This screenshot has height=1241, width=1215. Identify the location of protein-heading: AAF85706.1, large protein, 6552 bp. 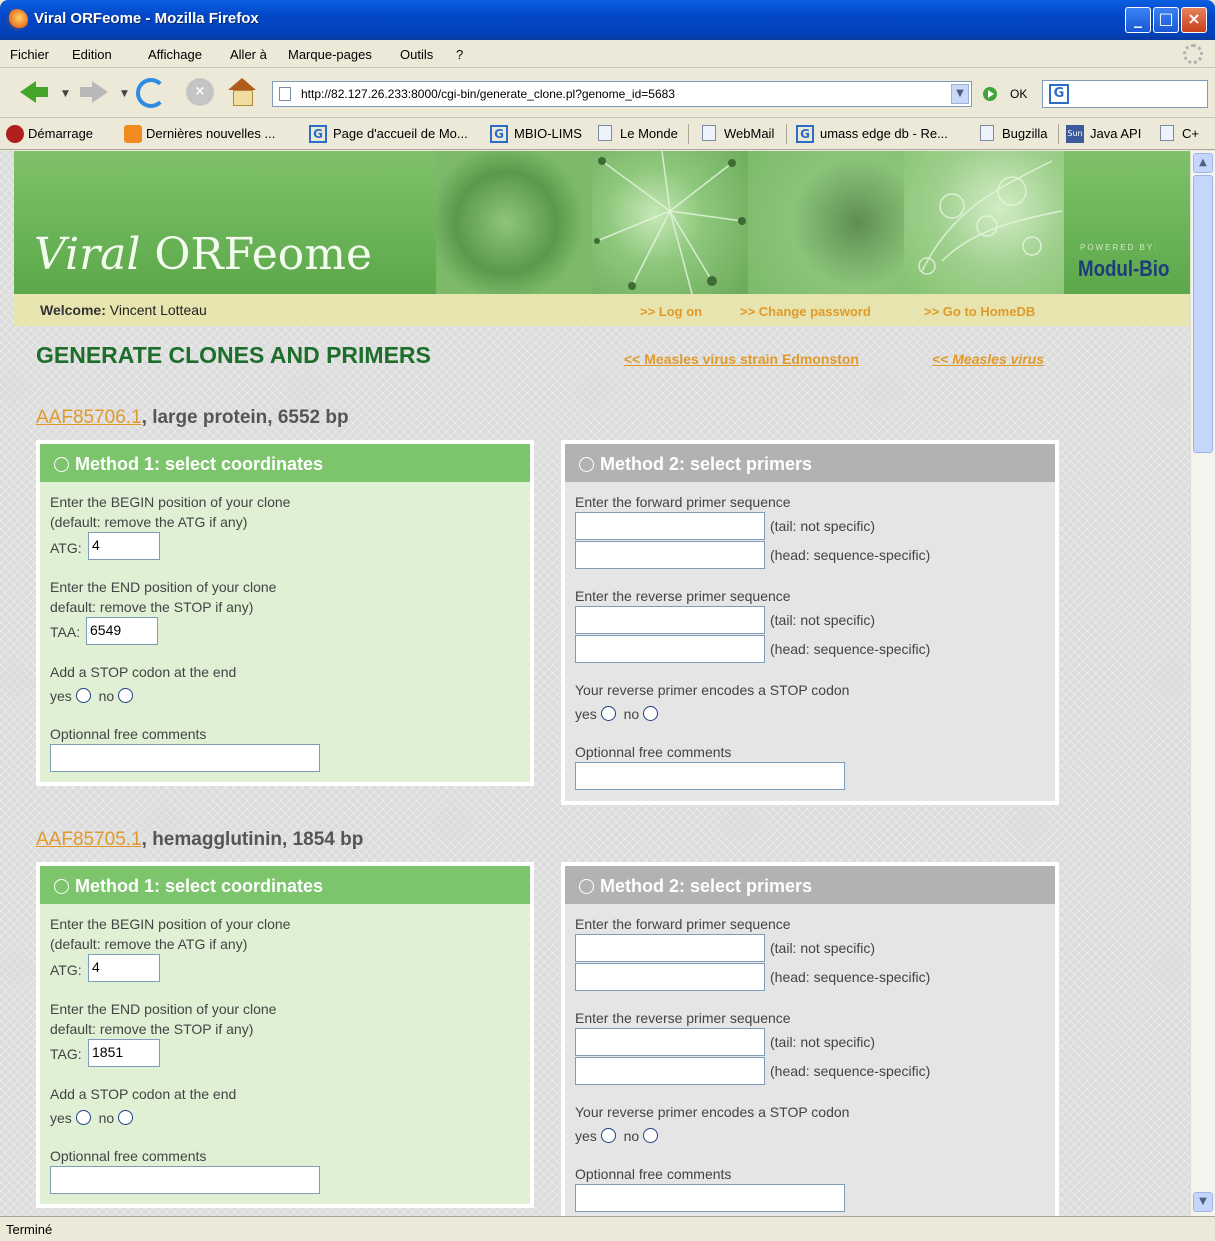
(192, 417).